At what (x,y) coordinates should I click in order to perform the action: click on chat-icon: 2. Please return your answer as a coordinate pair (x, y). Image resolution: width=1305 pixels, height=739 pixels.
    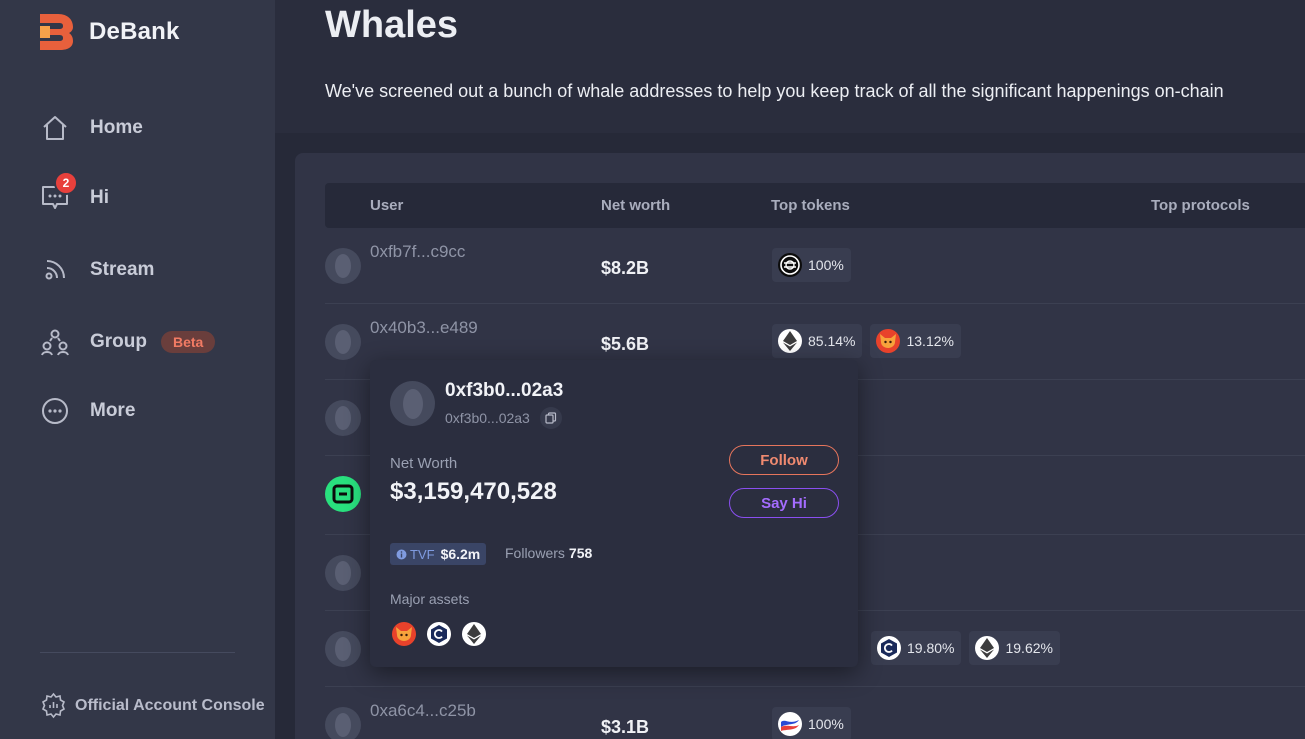
    Looking at the image, I should click on (59, 192).